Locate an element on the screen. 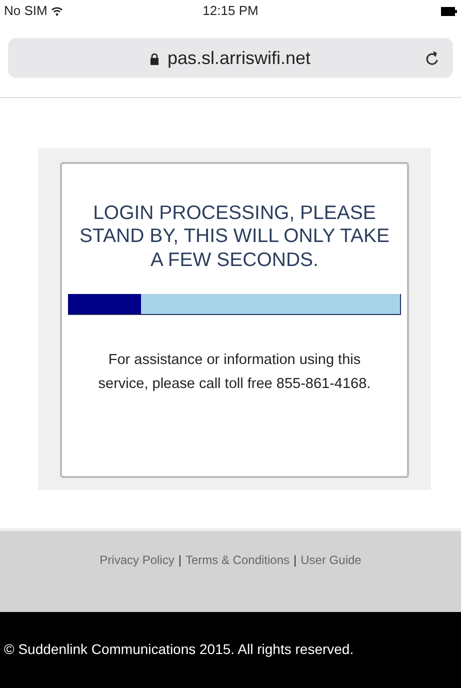 This screenshot has height=688, width=461. clock-time: 12:15 PM is located at coordinates (230, 11).